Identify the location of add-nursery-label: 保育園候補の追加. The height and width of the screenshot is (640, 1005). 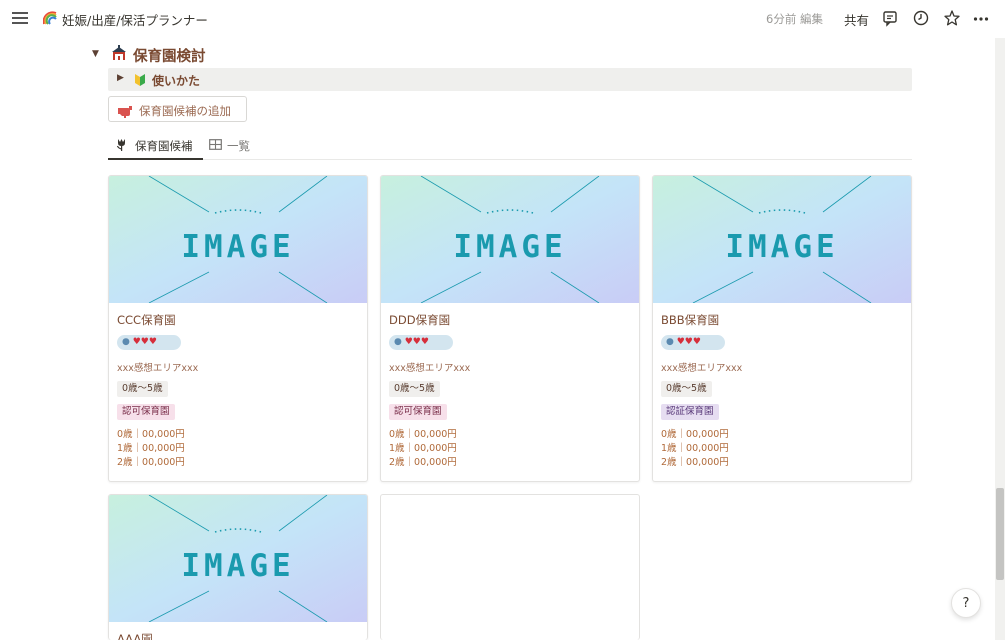
(185, 111).